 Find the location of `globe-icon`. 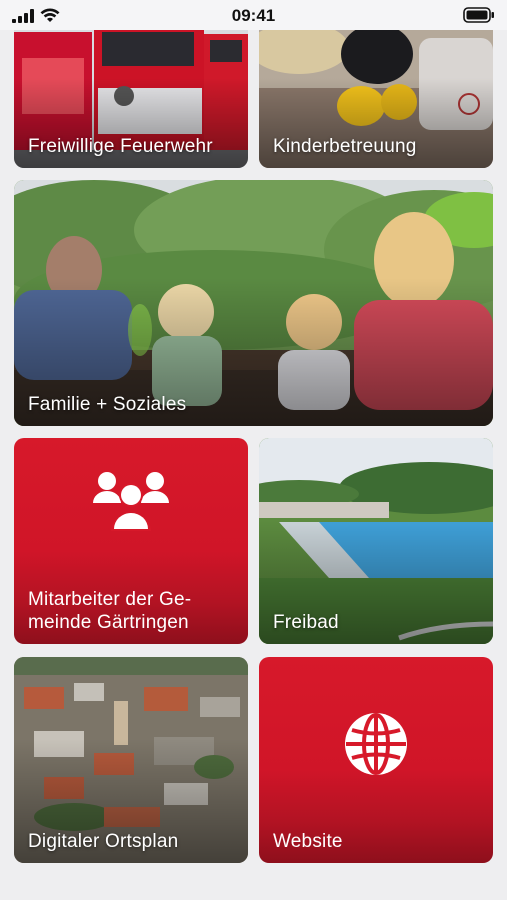

globe-icon is located at coordinates (376, 744).